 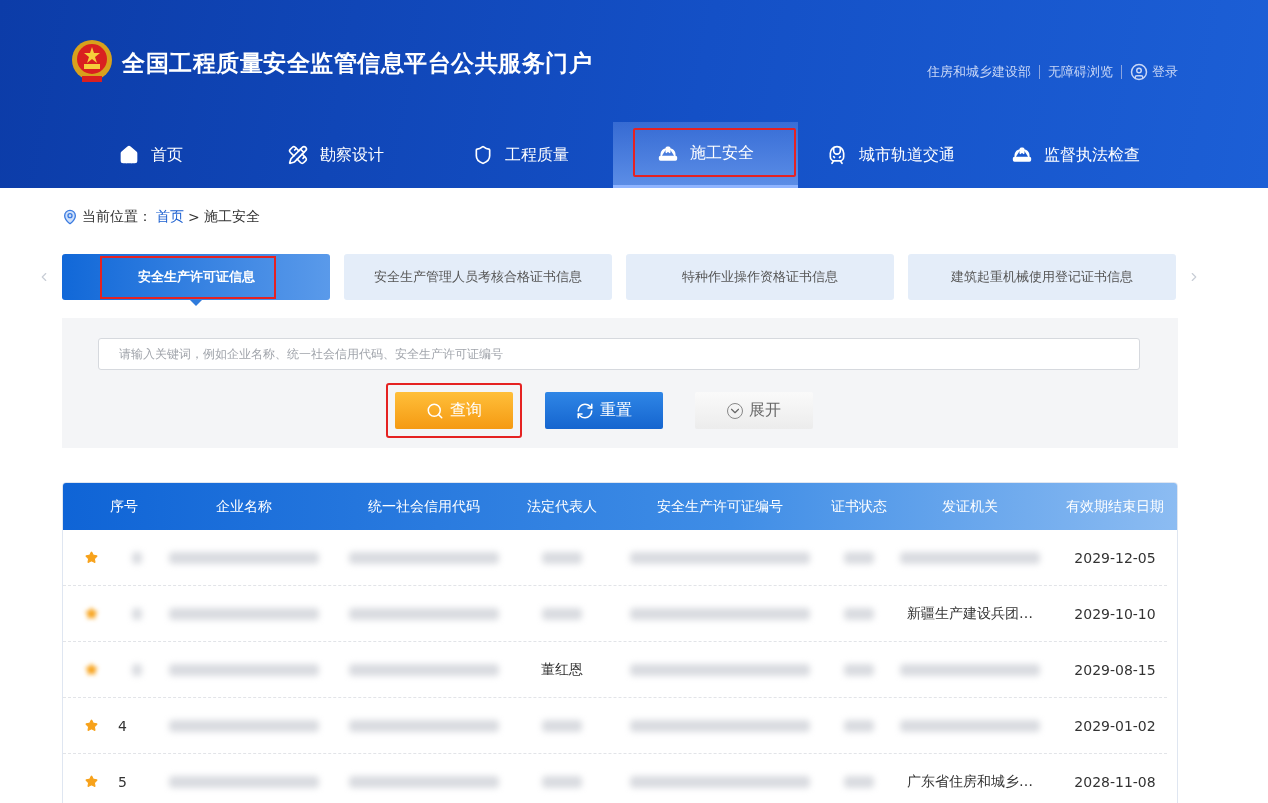 What do you see at coordinates (720, 506) in the screenshot?
I see `column-header: 安全生产许可证编号` at bounding box center [720, 506].